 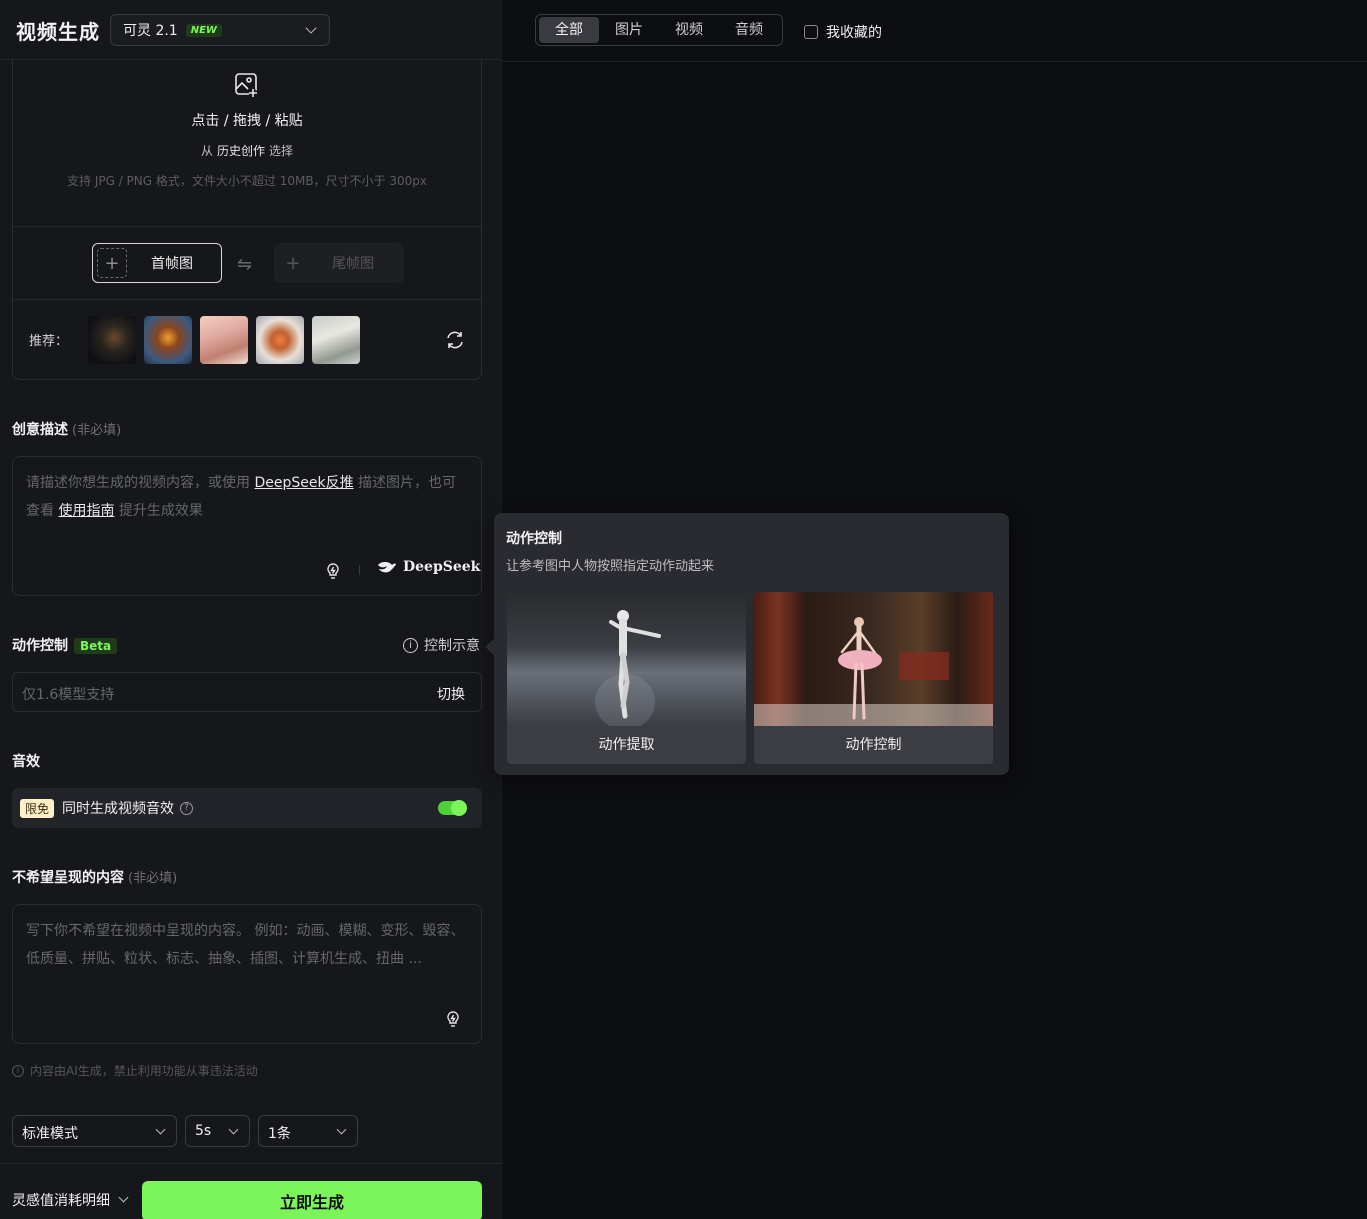 What do you see at coordinates (312, 1200) in the screenshot?
I see `generate-button: 立即生成` at bounding box center [312, 1200].